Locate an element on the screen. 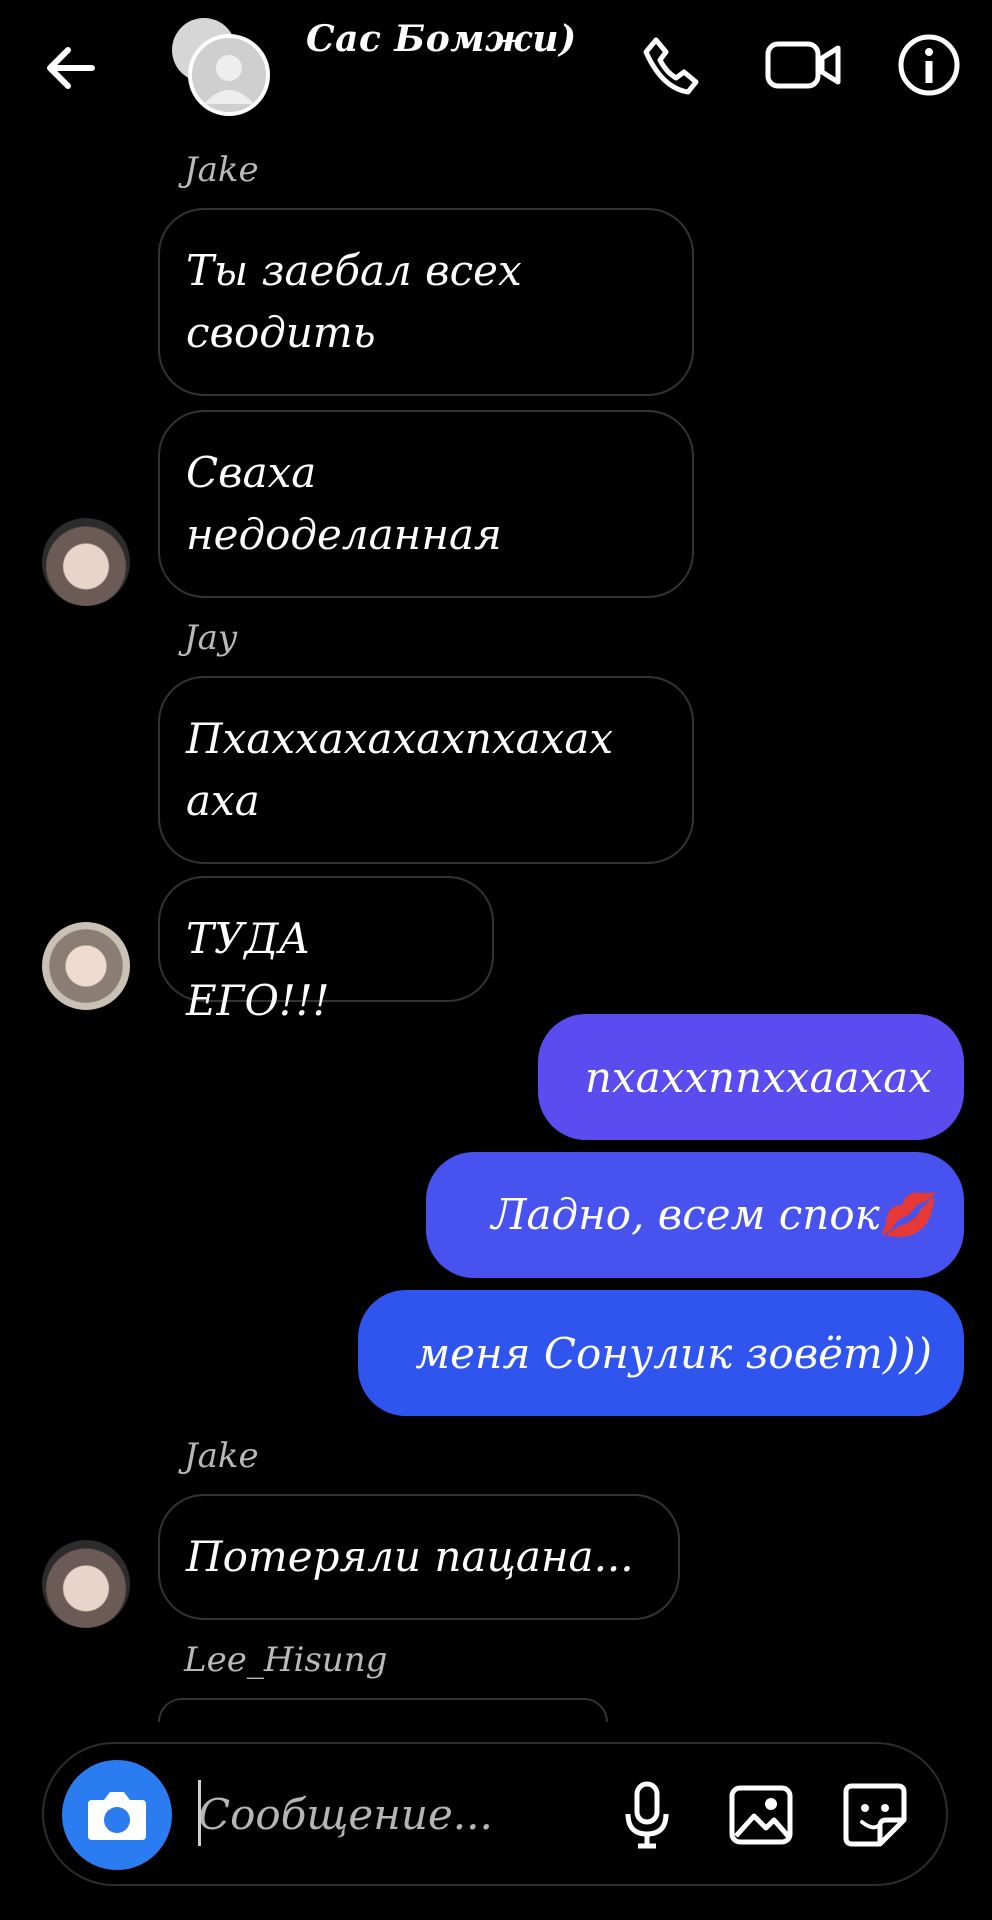  sender-name: Lee_Hisung is located at coordinates (286, 1660).